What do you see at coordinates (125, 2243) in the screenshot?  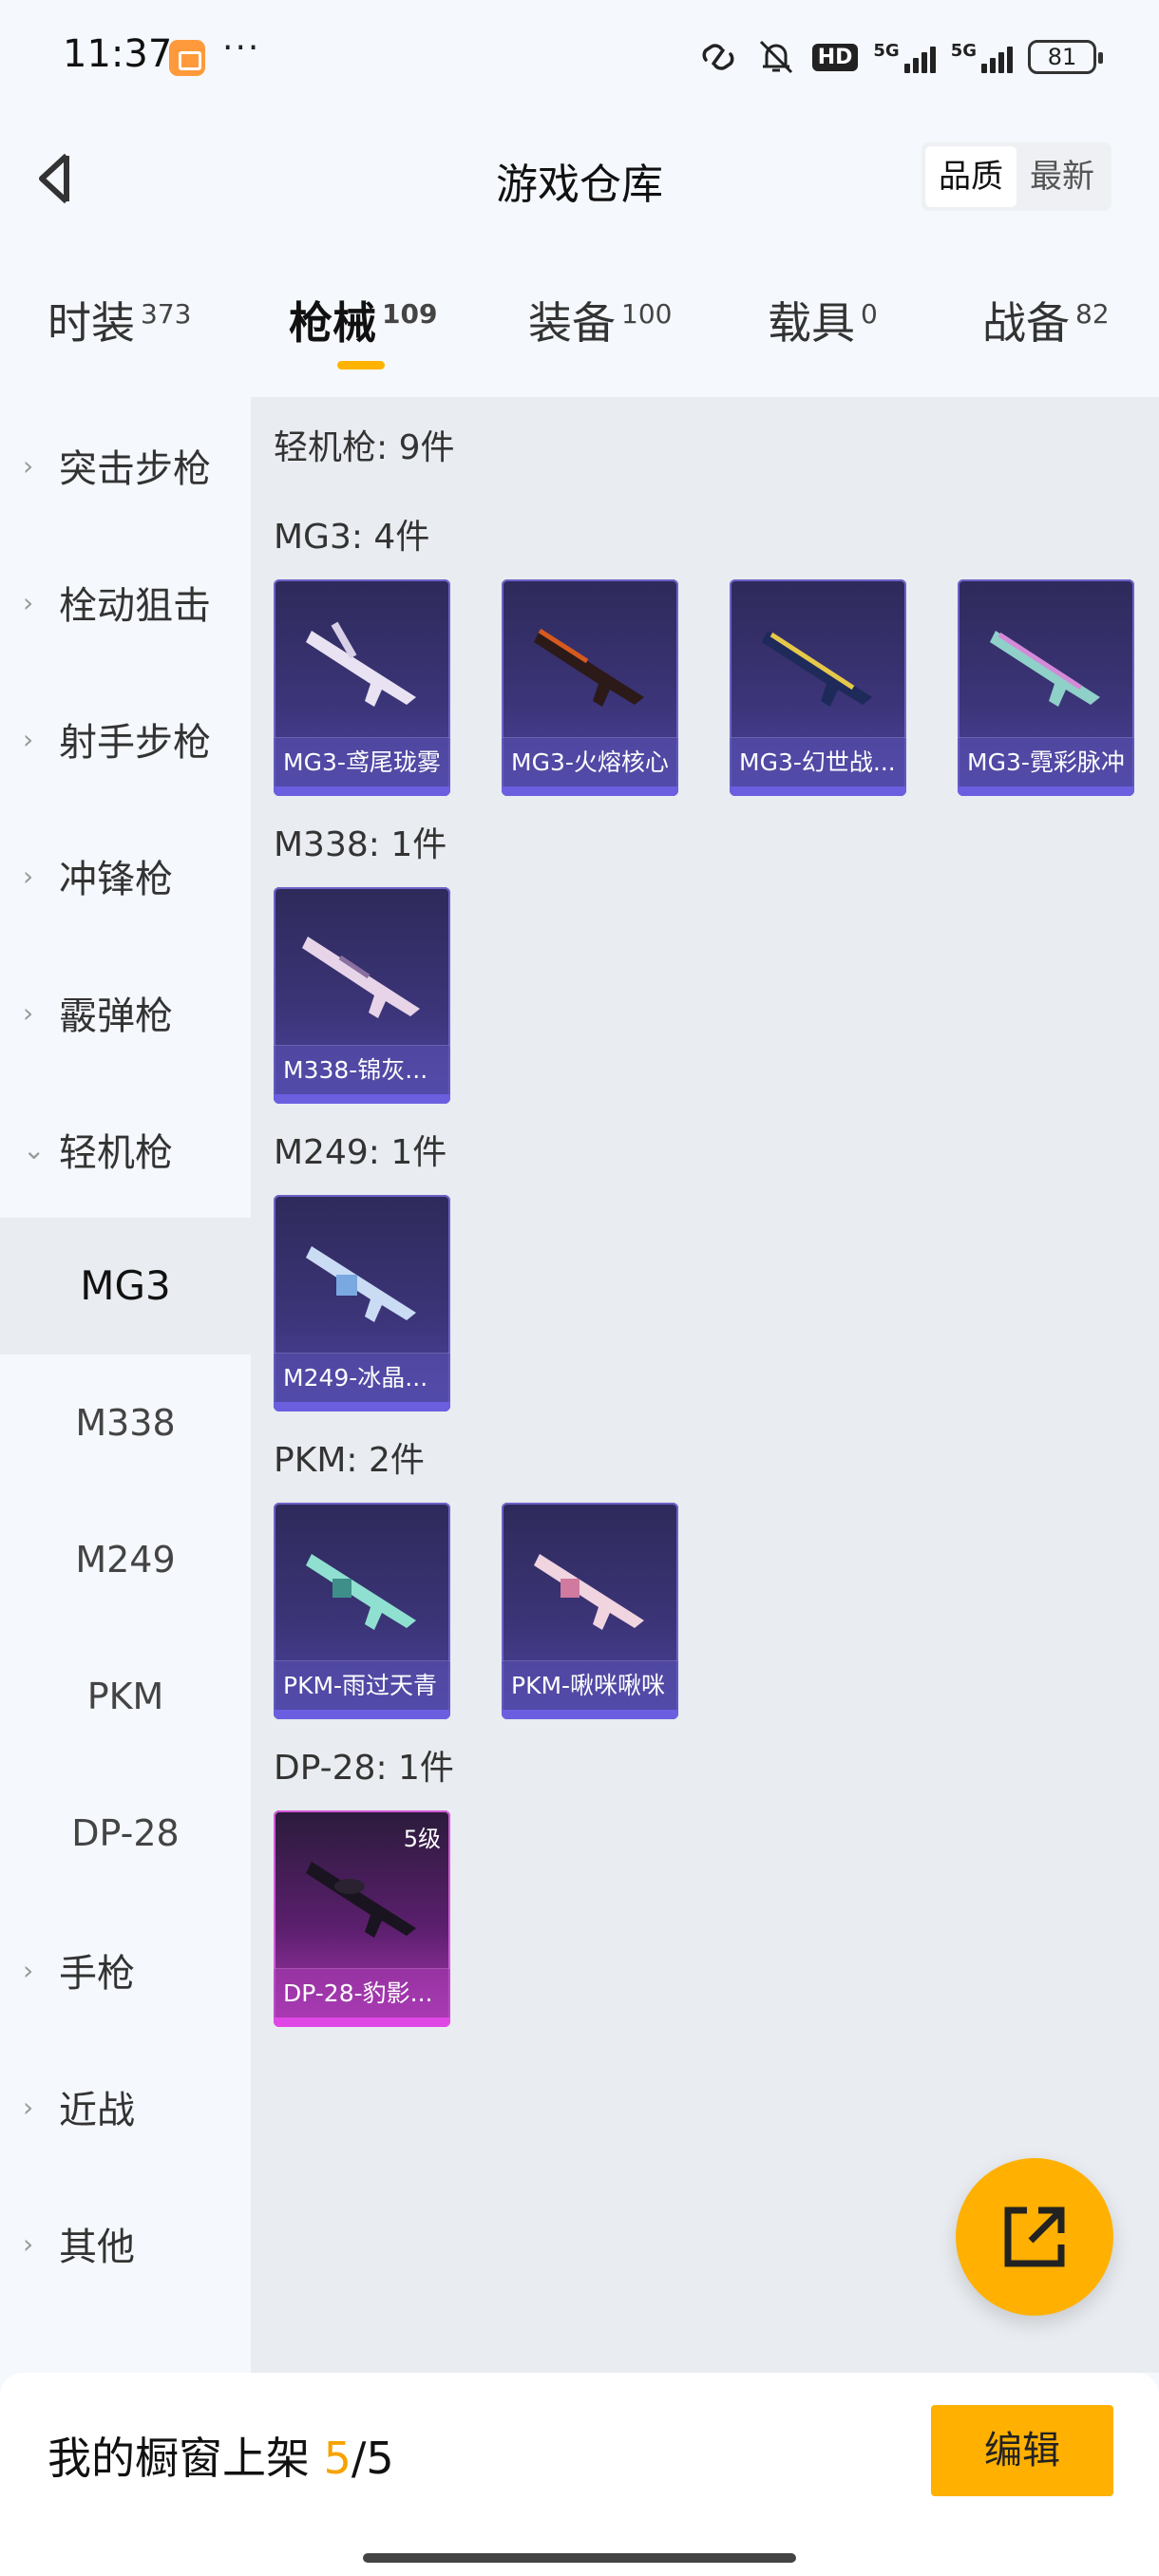 I see `sidebar-item-other: › 其他` at bounding box center [125, 2243].